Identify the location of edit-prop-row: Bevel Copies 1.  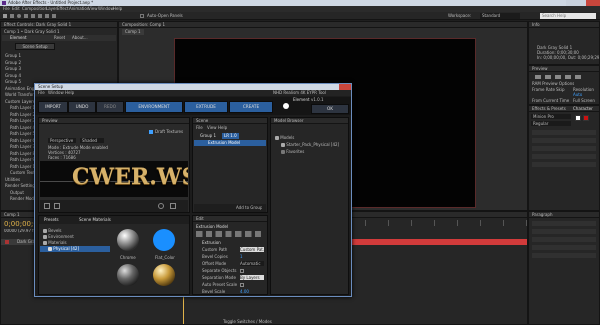
(230, 257).